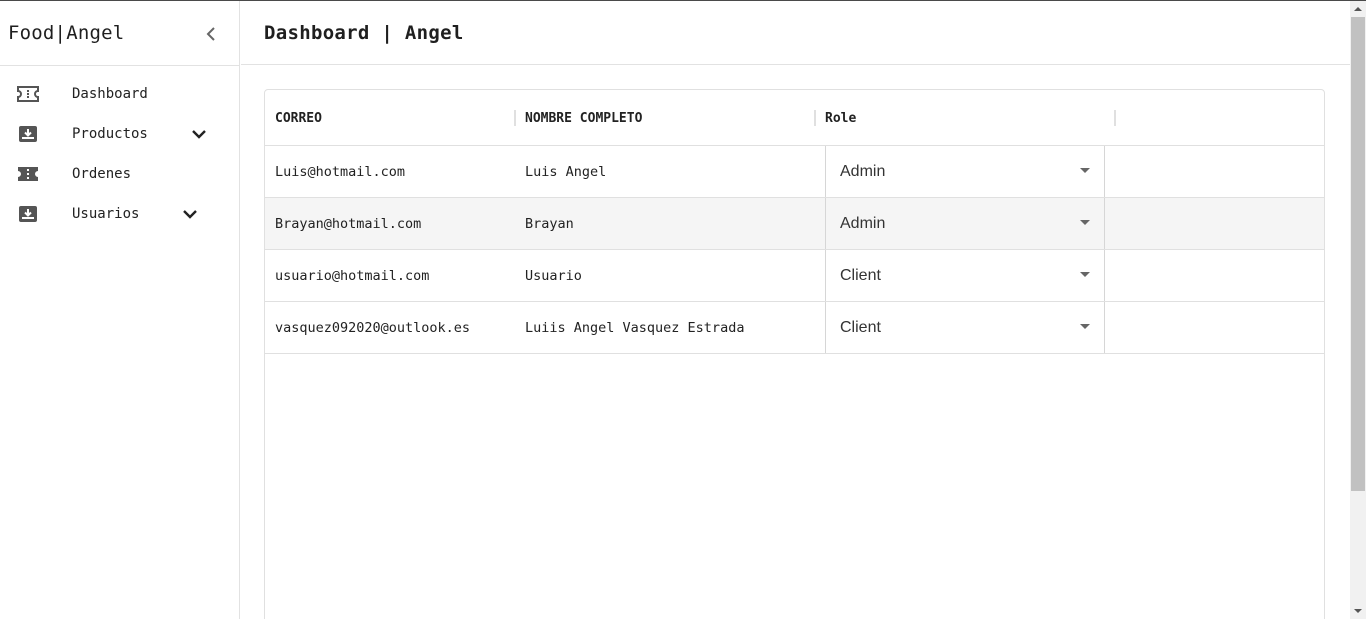  I want to click on sidebar-item-ordenes: Ordenes, so click(119, 174).